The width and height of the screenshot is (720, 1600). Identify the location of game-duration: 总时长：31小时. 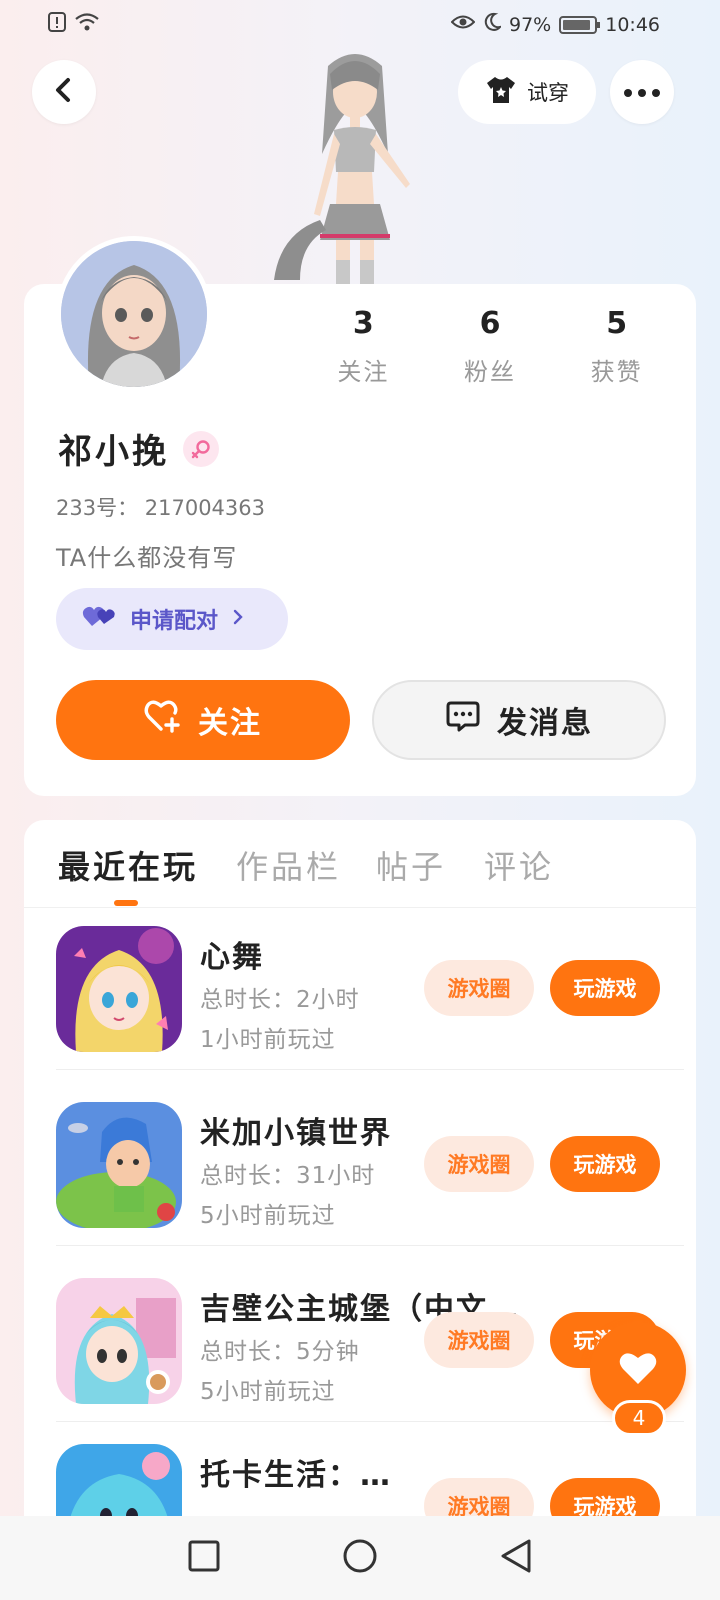
(288, 1176).